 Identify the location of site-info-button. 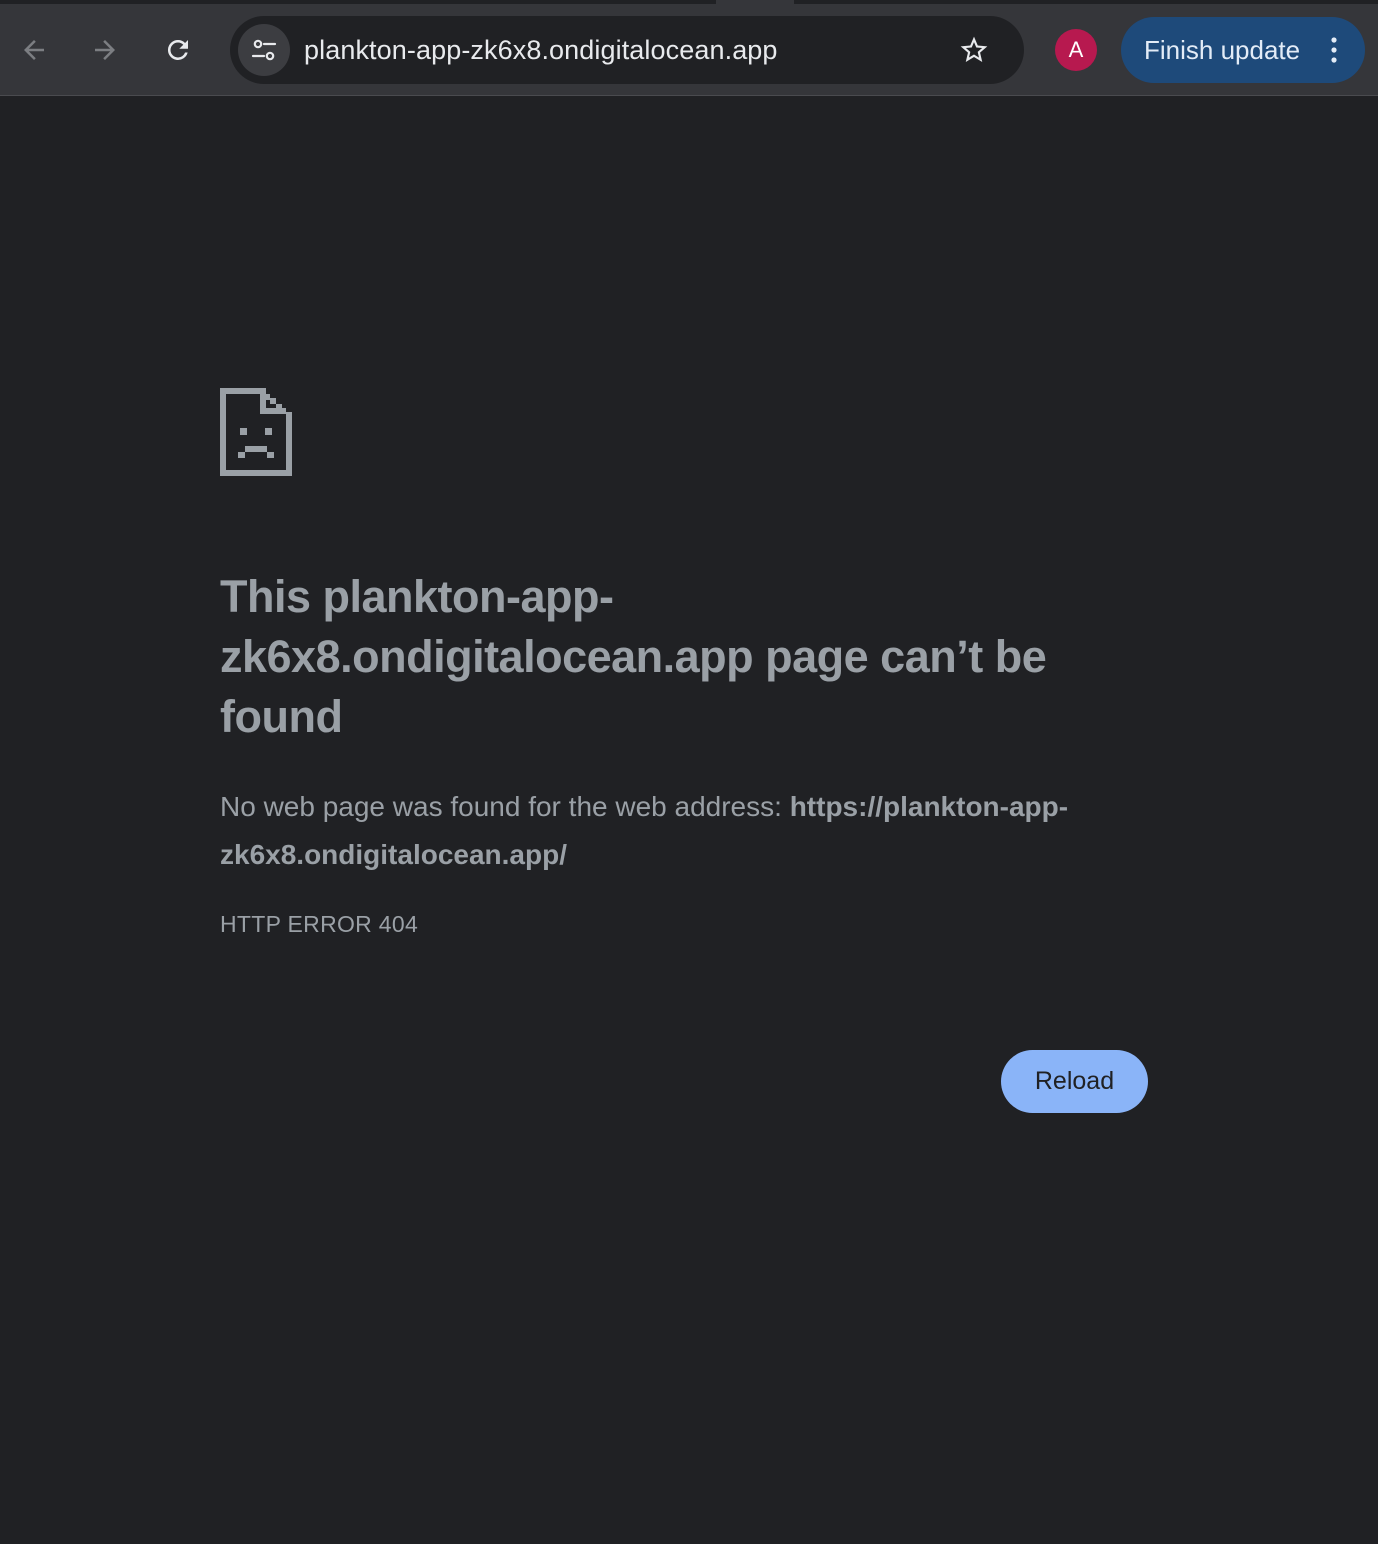
(264, 50).